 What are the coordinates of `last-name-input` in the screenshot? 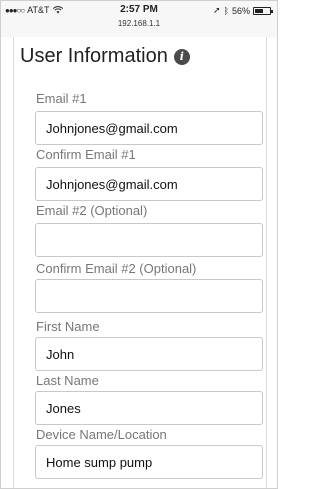 It's located at (149, 408).